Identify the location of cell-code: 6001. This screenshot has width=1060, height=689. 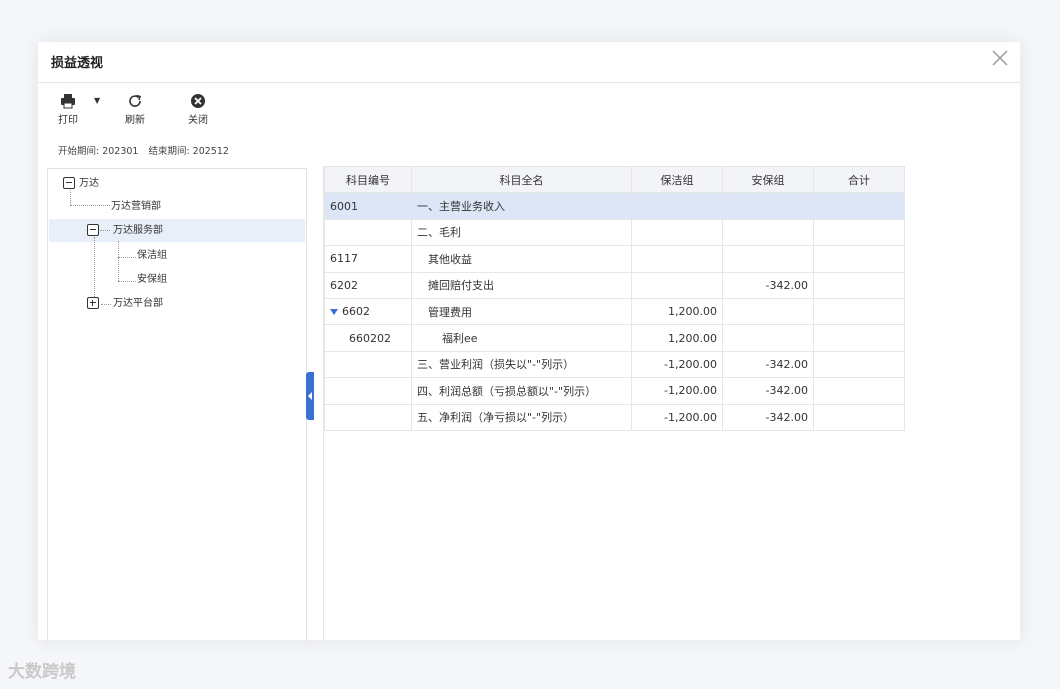
(368, 206).